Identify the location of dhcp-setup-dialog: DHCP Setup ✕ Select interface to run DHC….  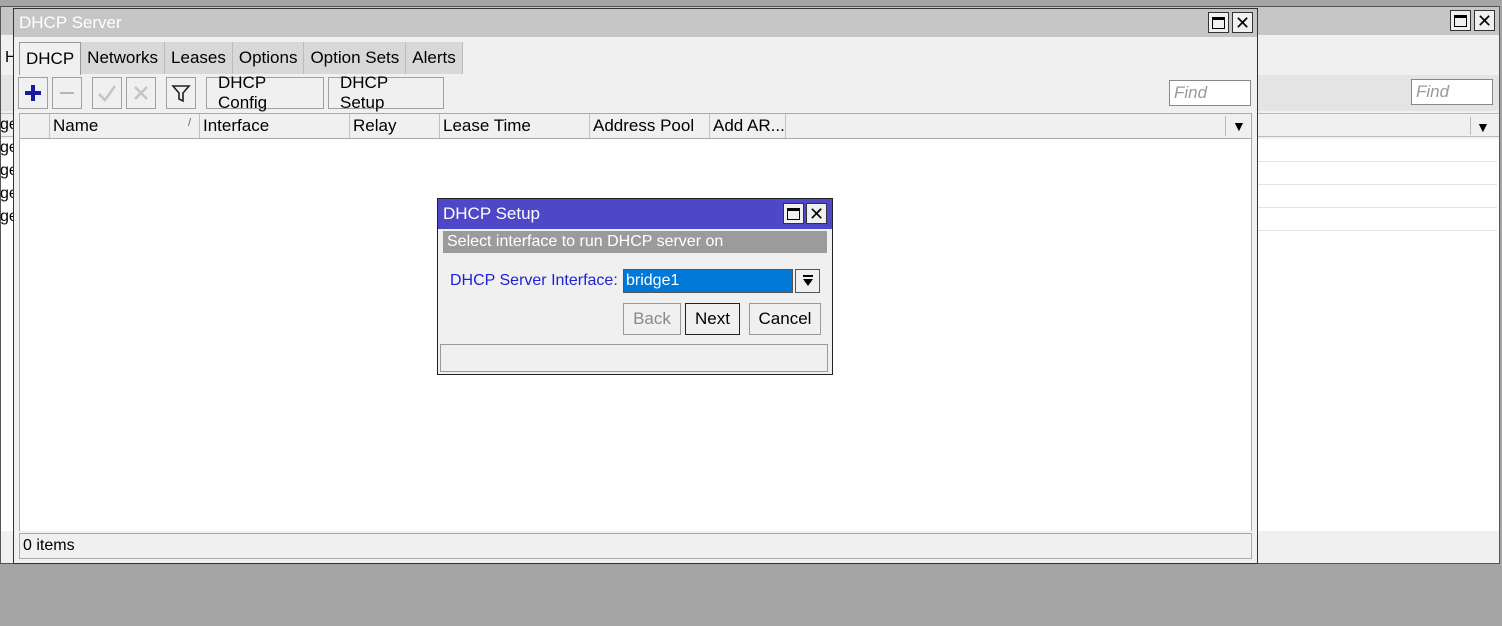
(635, 286).